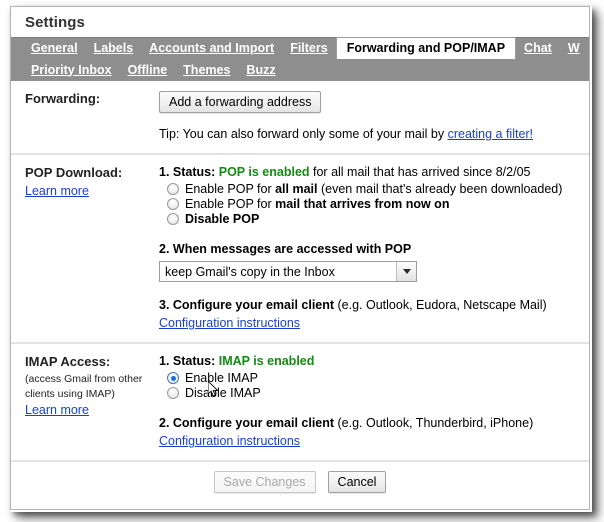 The width and height of the screenshot is (604, 522). I want to click on pop-access-select-value: keep Gmail's copy in the Inbox, so click(250, 271).